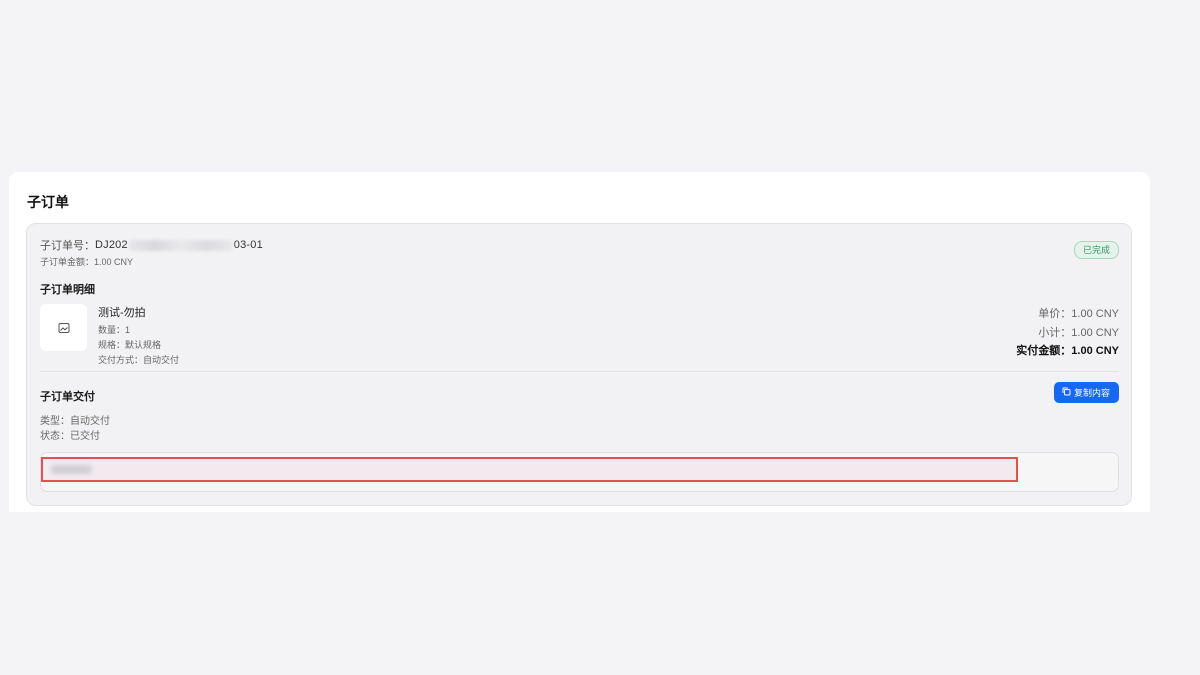 This screenshot has height=675, width=1200. Describe the element at coordinates (67, 290) in the screenshot. I see `detail-section-title: 子订单明细` at that location.